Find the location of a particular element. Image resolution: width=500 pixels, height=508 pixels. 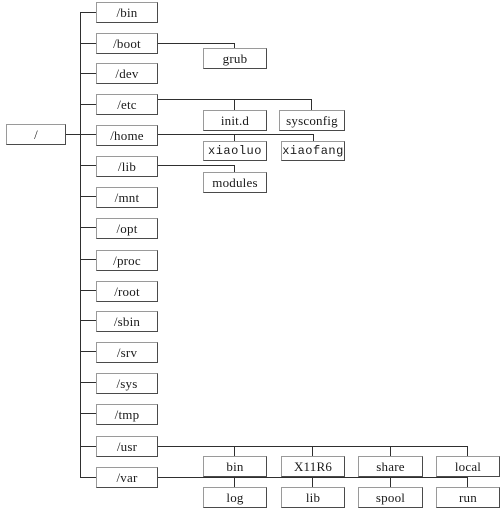

trunk-vertical-line is located at coordinates (80, 245).